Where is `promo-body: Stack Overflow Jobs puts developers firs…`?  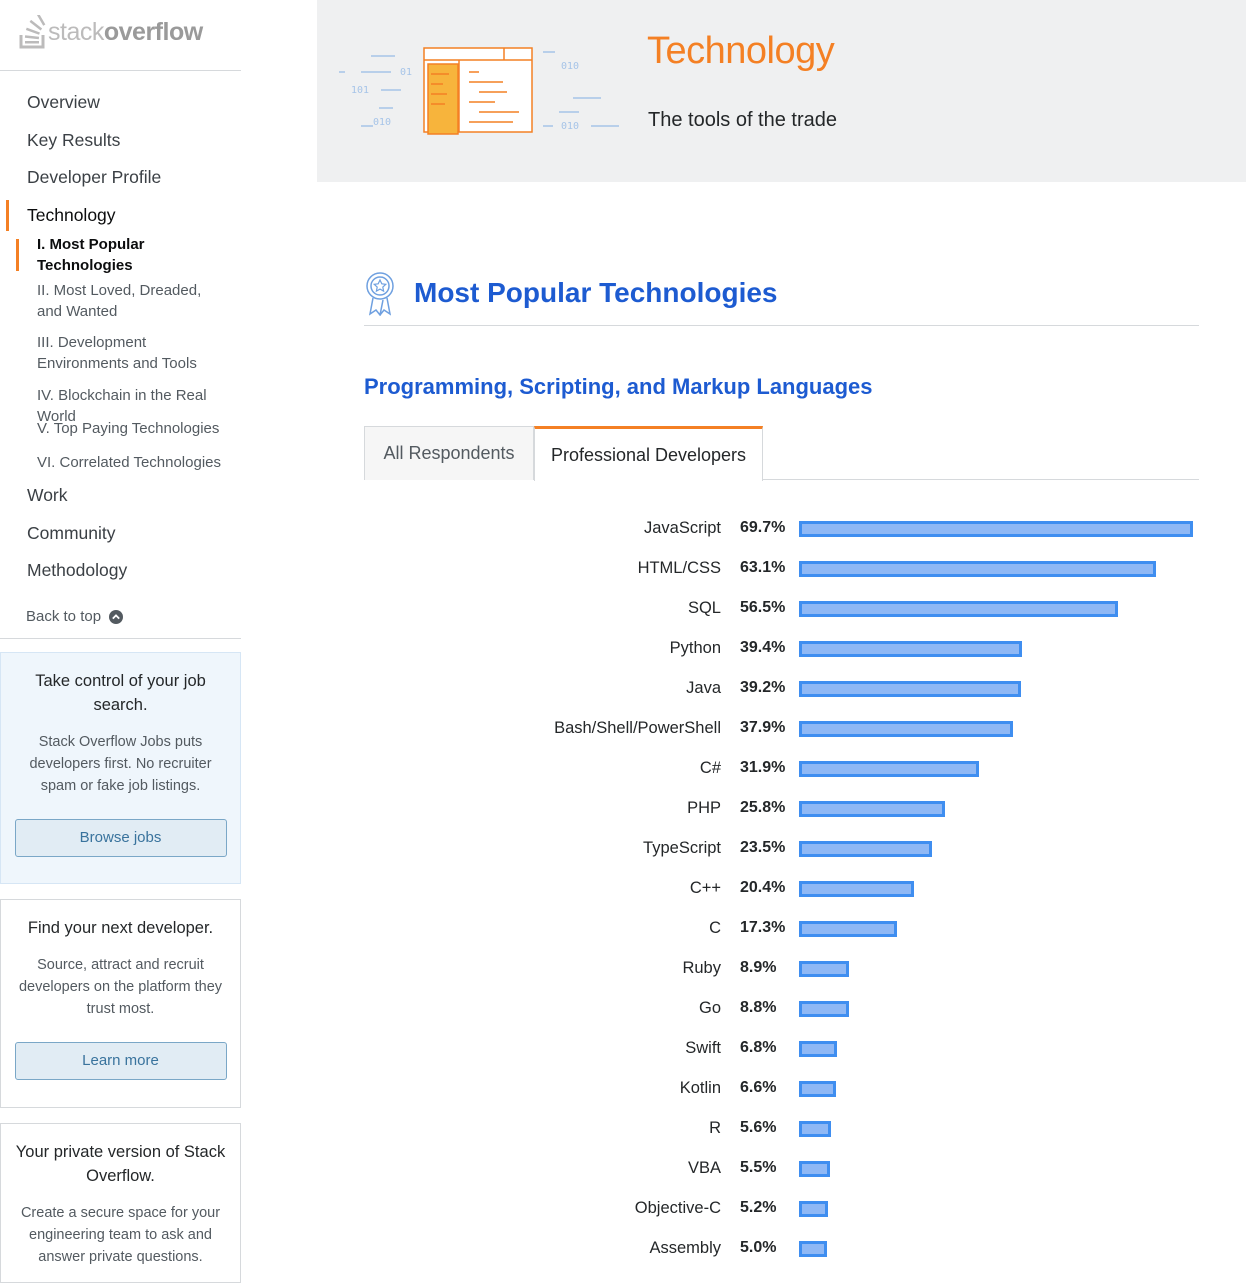
promo-body: Stack Overflow Jobs puts developers firs… is located at coordinates (120, 764).